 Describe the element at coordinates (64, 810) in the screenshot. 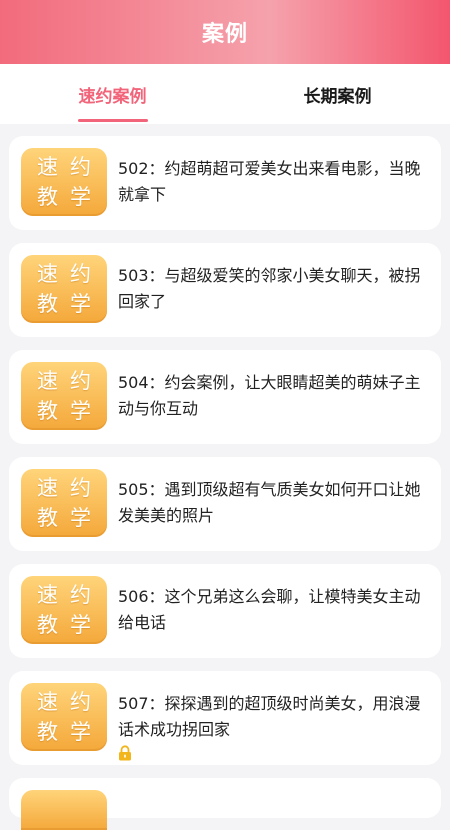

I see `quick-date-teaching-badge` at that location.